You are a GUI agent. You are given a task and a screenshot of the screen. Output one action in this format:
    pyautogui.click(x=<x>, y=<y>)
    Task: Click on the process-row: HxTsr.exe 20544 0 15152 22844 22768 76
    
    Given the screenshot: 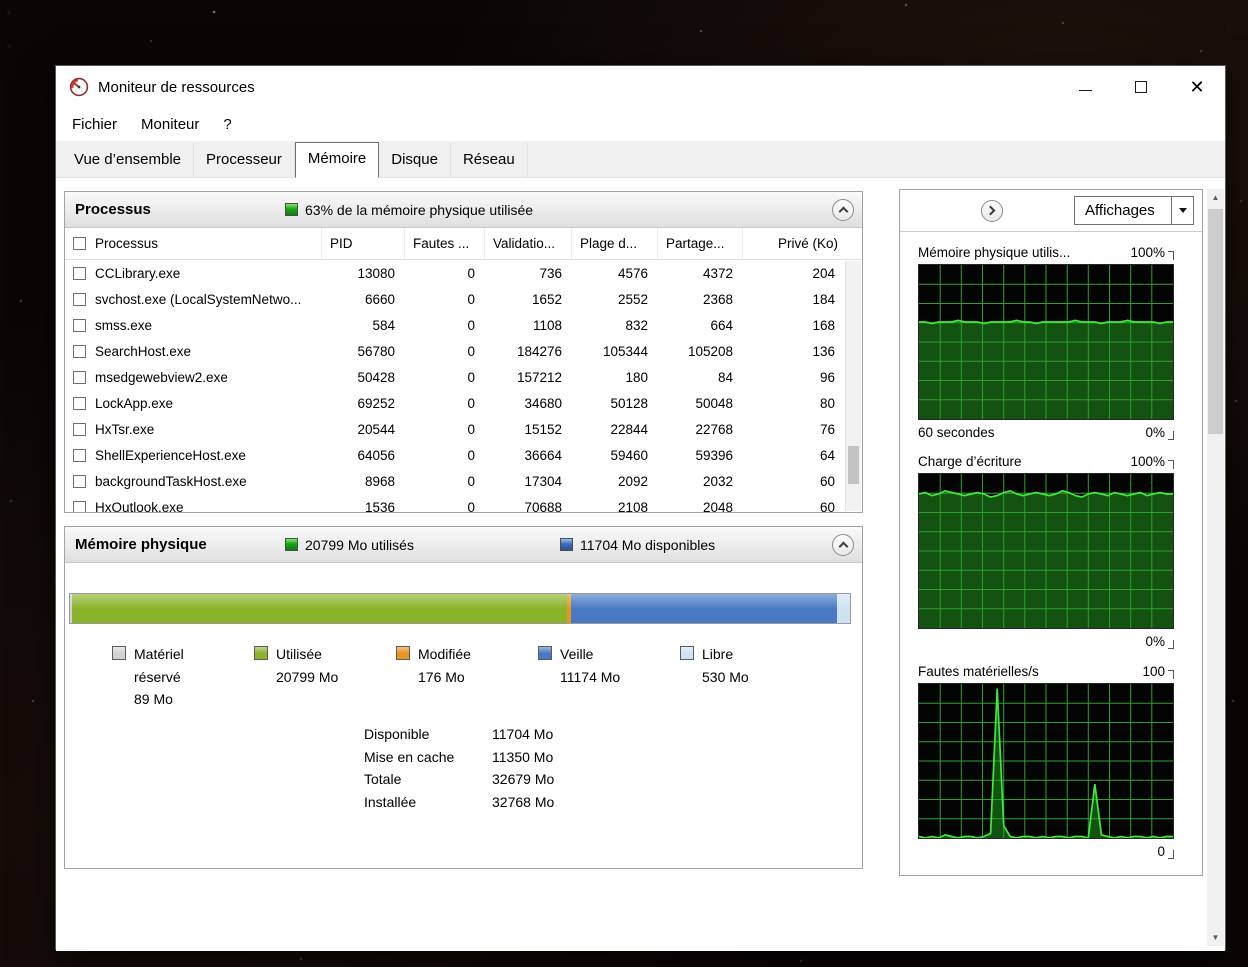 What is the action you would take?
    pyautogui.click(x=455, y=429)
    